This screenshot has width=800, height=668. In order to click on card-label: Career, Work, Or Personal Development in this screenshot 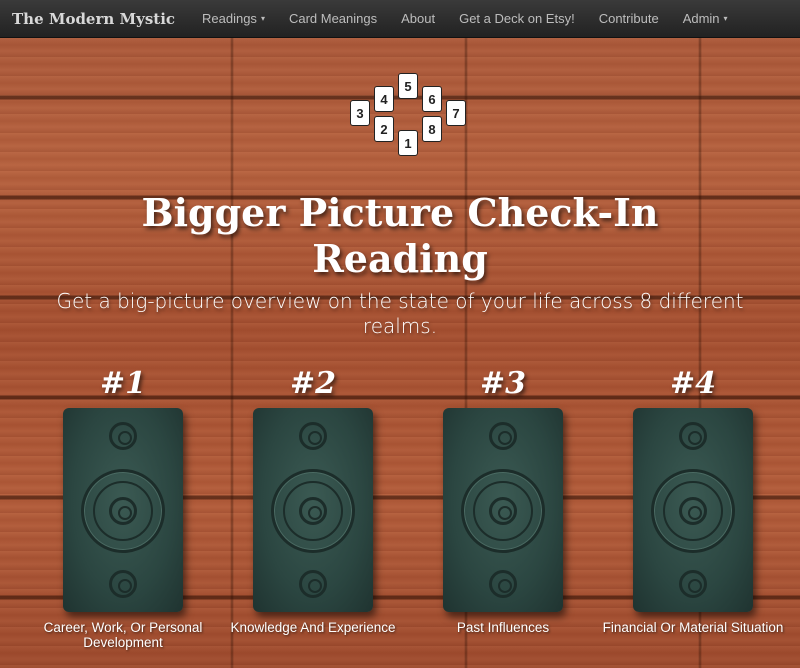, I will do `click(123, 635)`.